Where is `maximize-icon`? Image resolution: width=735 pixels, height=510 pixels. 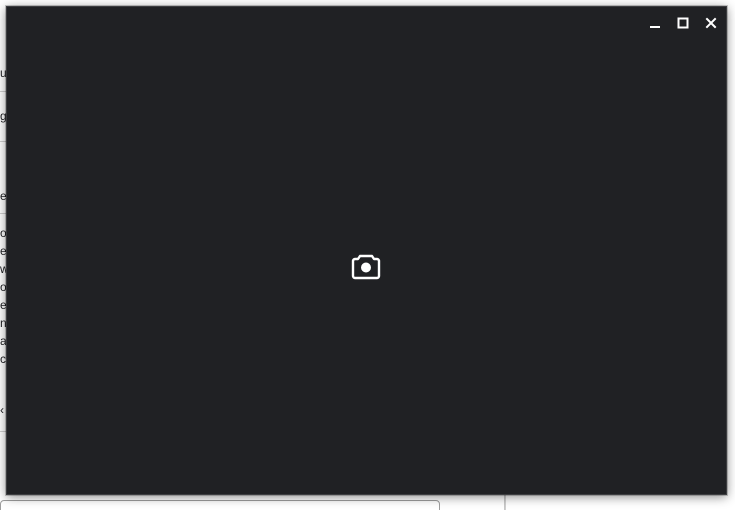
maximize-icon is located at coordinates (683, 23).